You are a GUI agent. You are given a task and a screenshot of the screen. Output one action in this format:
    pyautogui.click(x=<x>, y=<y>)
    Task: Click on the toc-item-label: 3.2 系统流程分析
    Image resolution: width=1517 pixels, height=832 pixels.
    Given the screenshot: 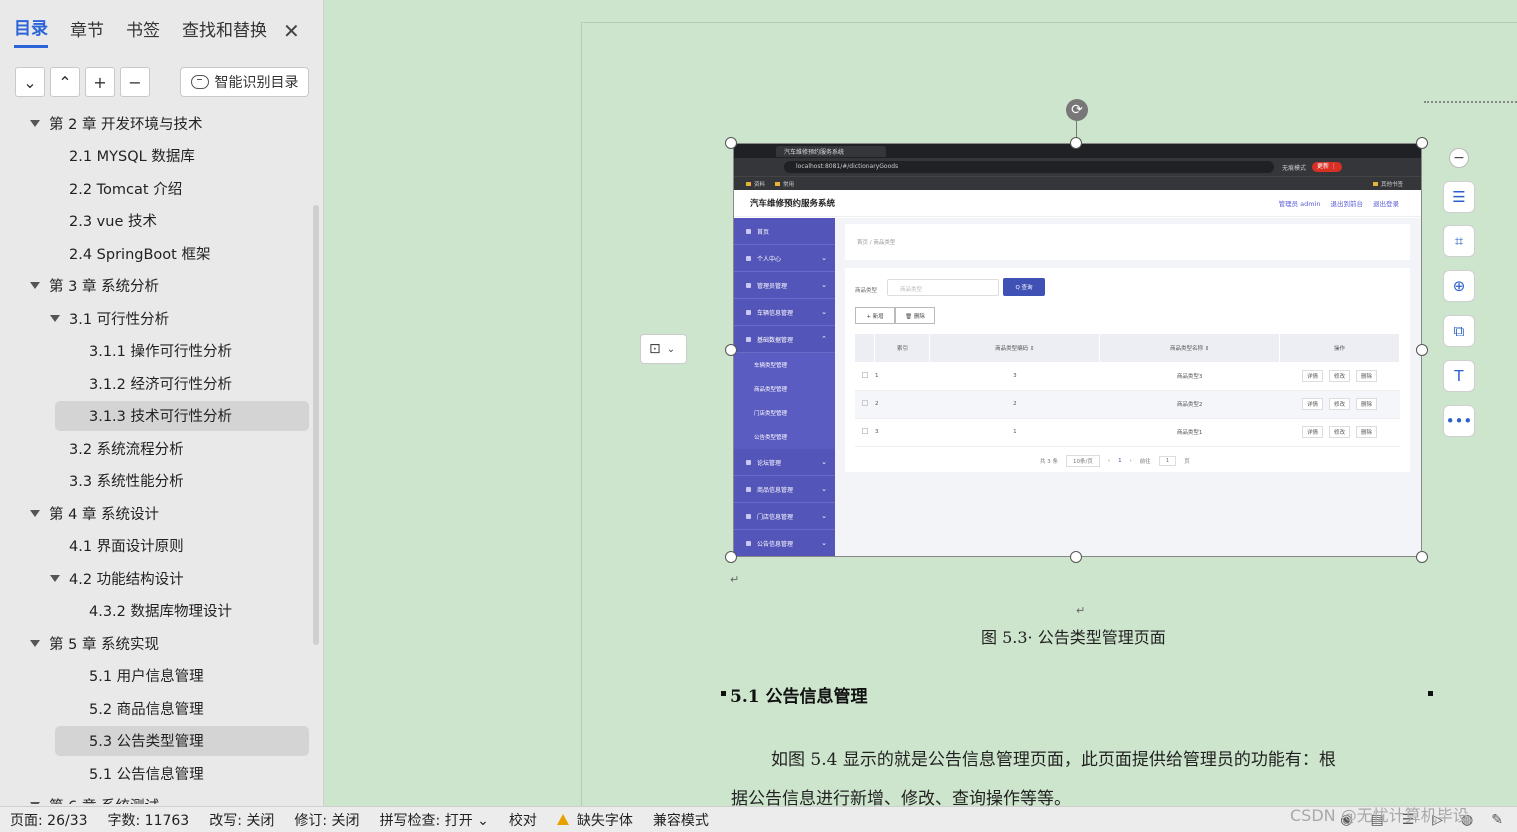 What is the action you would take?
    pyautogui.click(x=126, y=449)
    